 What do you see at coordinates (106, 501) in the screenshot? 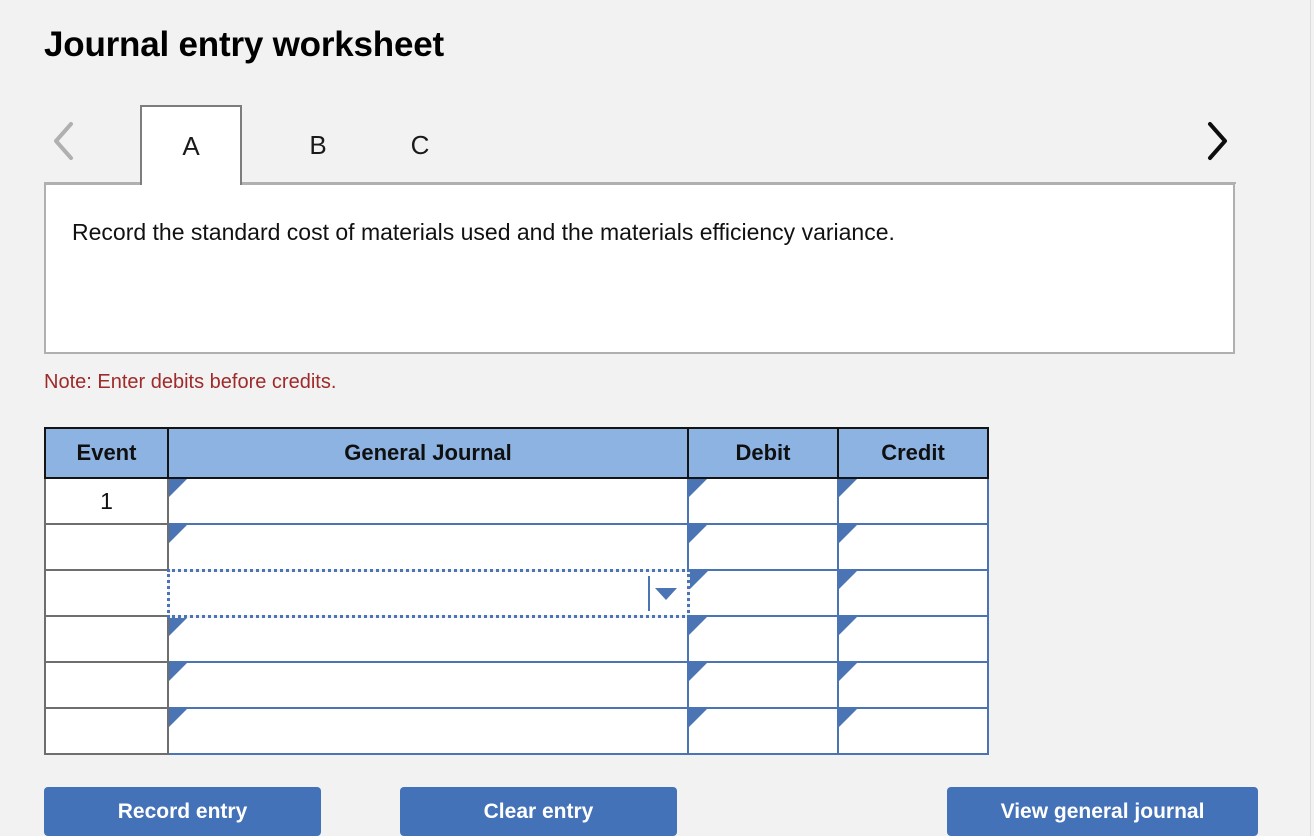
I see `event-cell: 1` at bounding box center [106, 501].